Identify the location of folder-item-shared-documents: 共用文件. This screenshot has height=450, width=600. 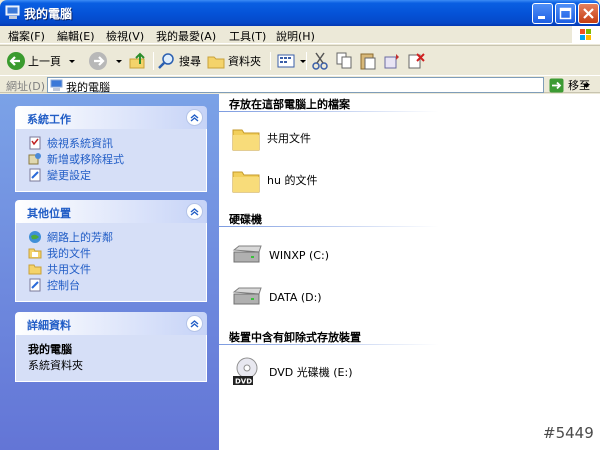
(271, 138).